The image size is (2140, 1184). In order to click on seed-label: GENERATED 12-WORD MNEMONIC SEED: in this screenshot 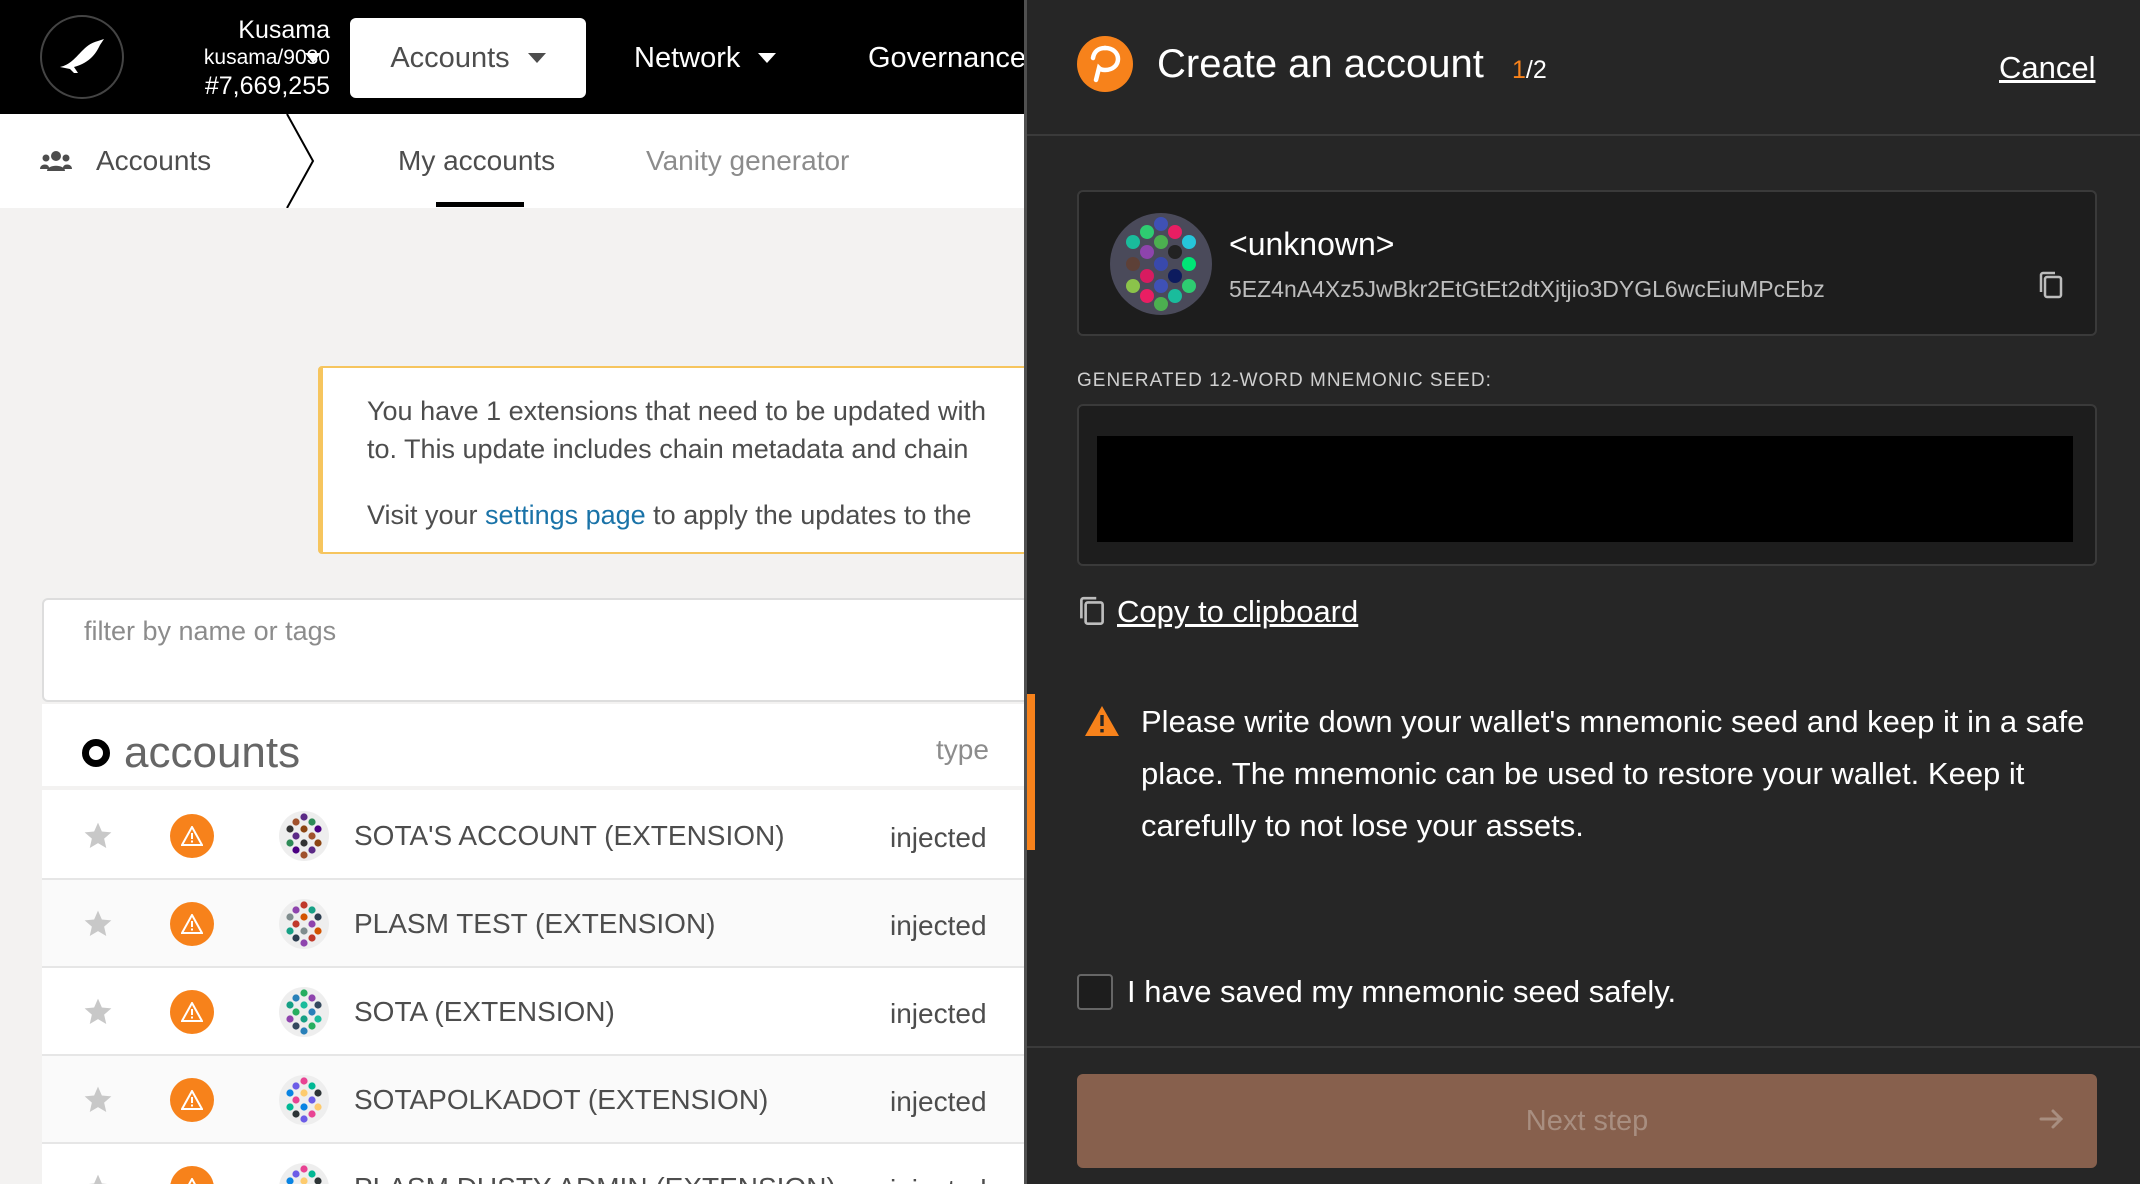, I will do `click(1284, 380)`.